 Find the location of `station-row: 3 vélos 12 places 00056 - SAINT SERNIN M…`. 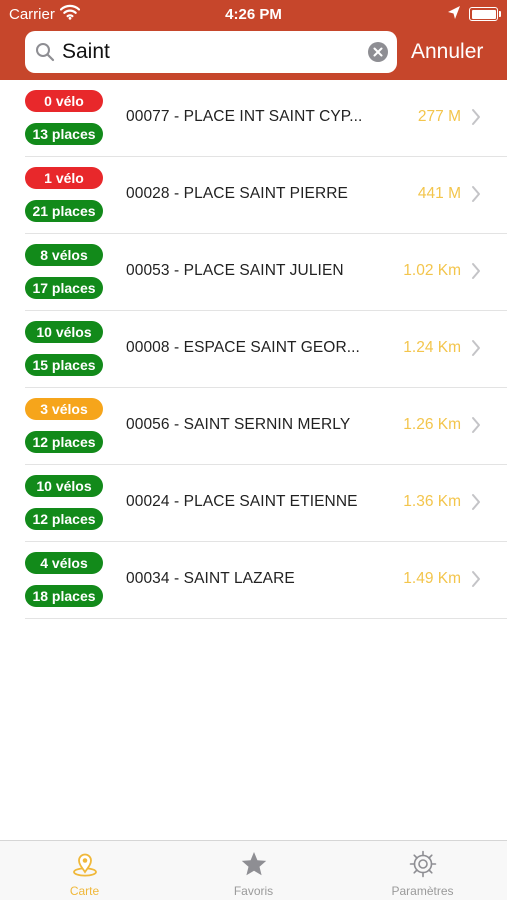

station-row: 3 vélos 12 places 00056 - SAINT SERNIN M… is located at coordinates (253, 426).